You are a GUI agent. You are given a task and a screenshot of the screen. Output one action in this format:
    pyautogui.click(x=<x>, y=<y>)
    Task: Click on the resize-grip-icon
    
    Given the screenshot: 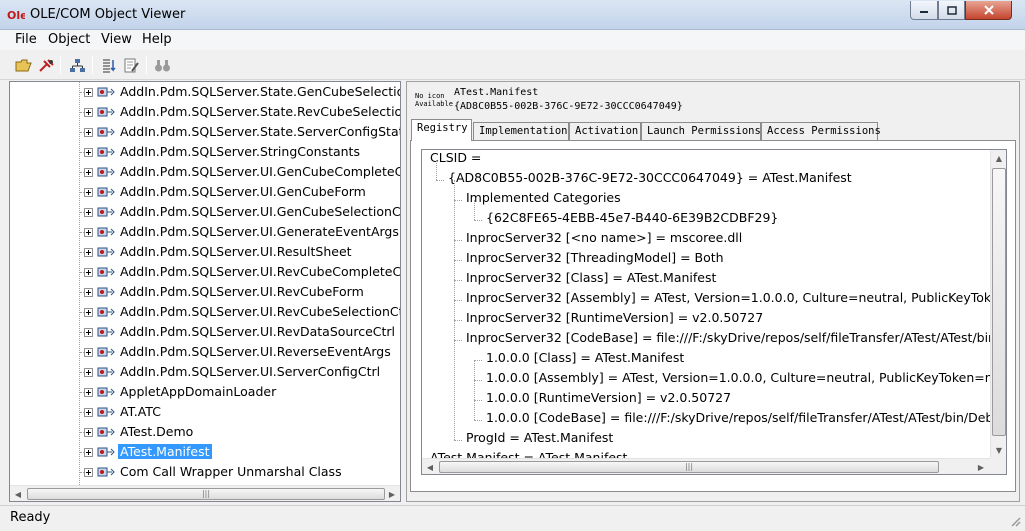 What is the action you would take?
    pyautogui.click(x=1015, y=521)
    